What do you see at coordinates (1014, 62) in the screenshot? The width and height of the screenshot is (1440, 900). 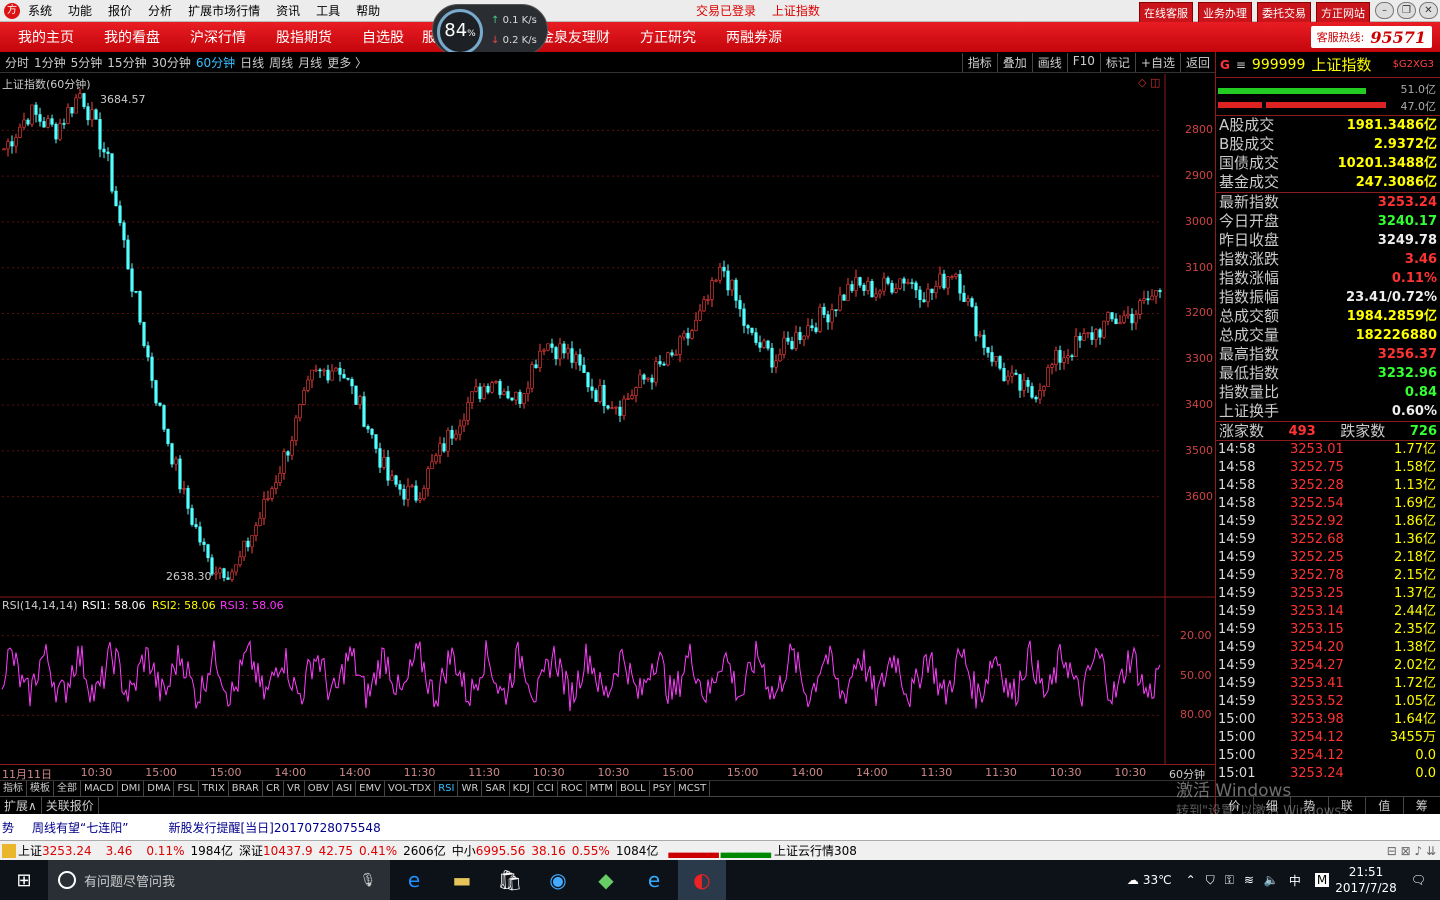 I see `tool-overlay: 叠加` at bounding box center [1014, 62].